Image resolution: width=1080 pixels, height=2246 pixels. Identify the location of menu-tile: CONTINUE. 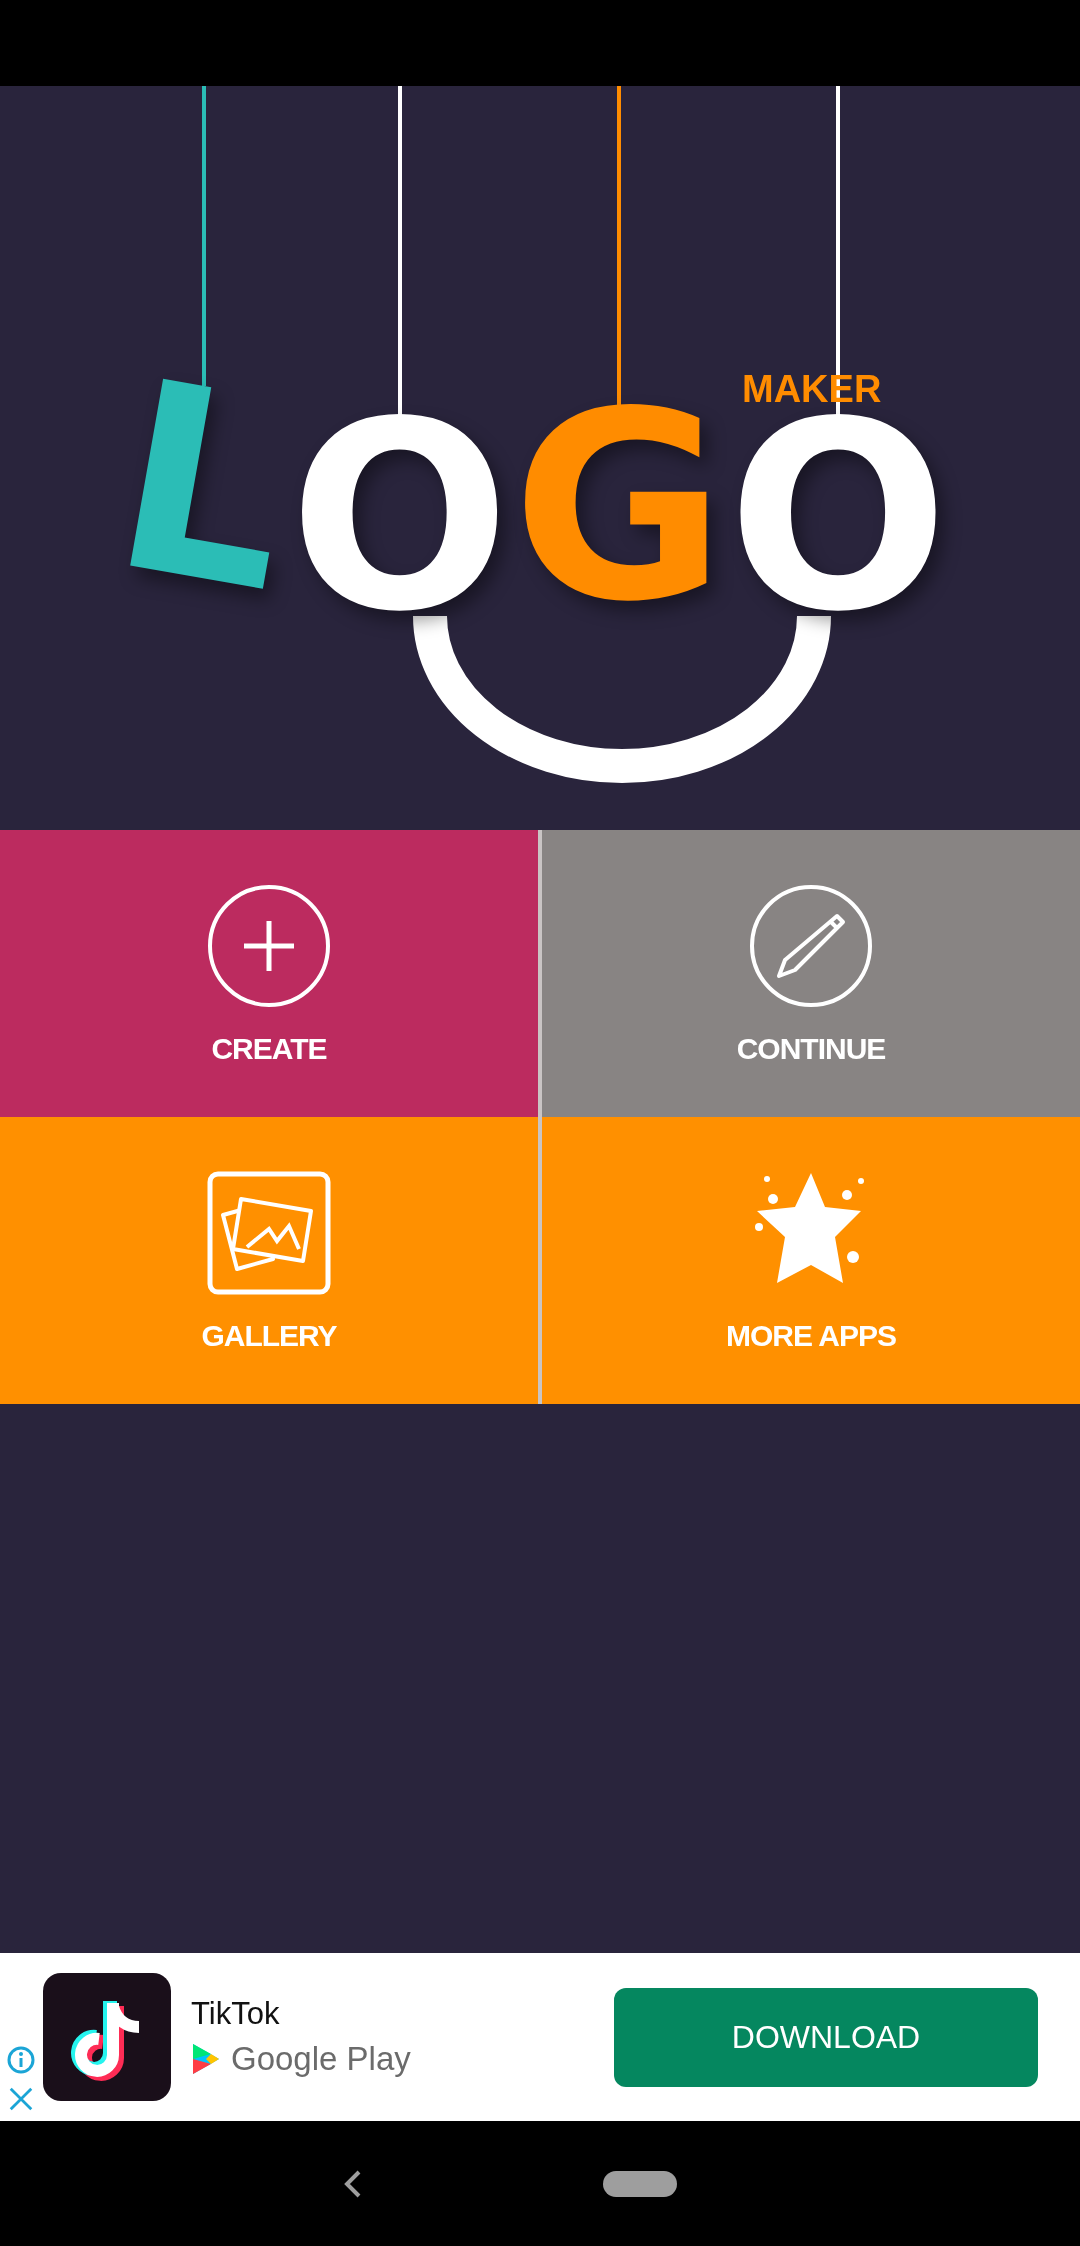
(811, 973).